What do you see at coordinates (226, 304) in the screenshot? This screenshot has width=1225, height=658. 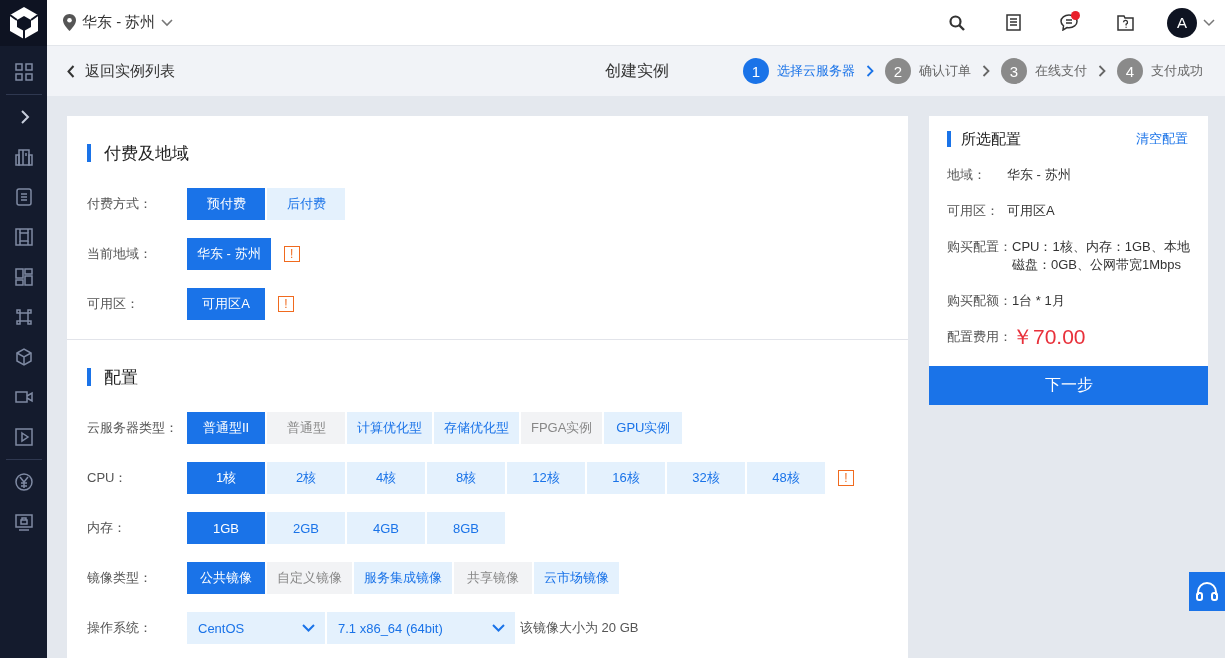 I see `option-button: 可用区A` at bounding box center [226, 304].